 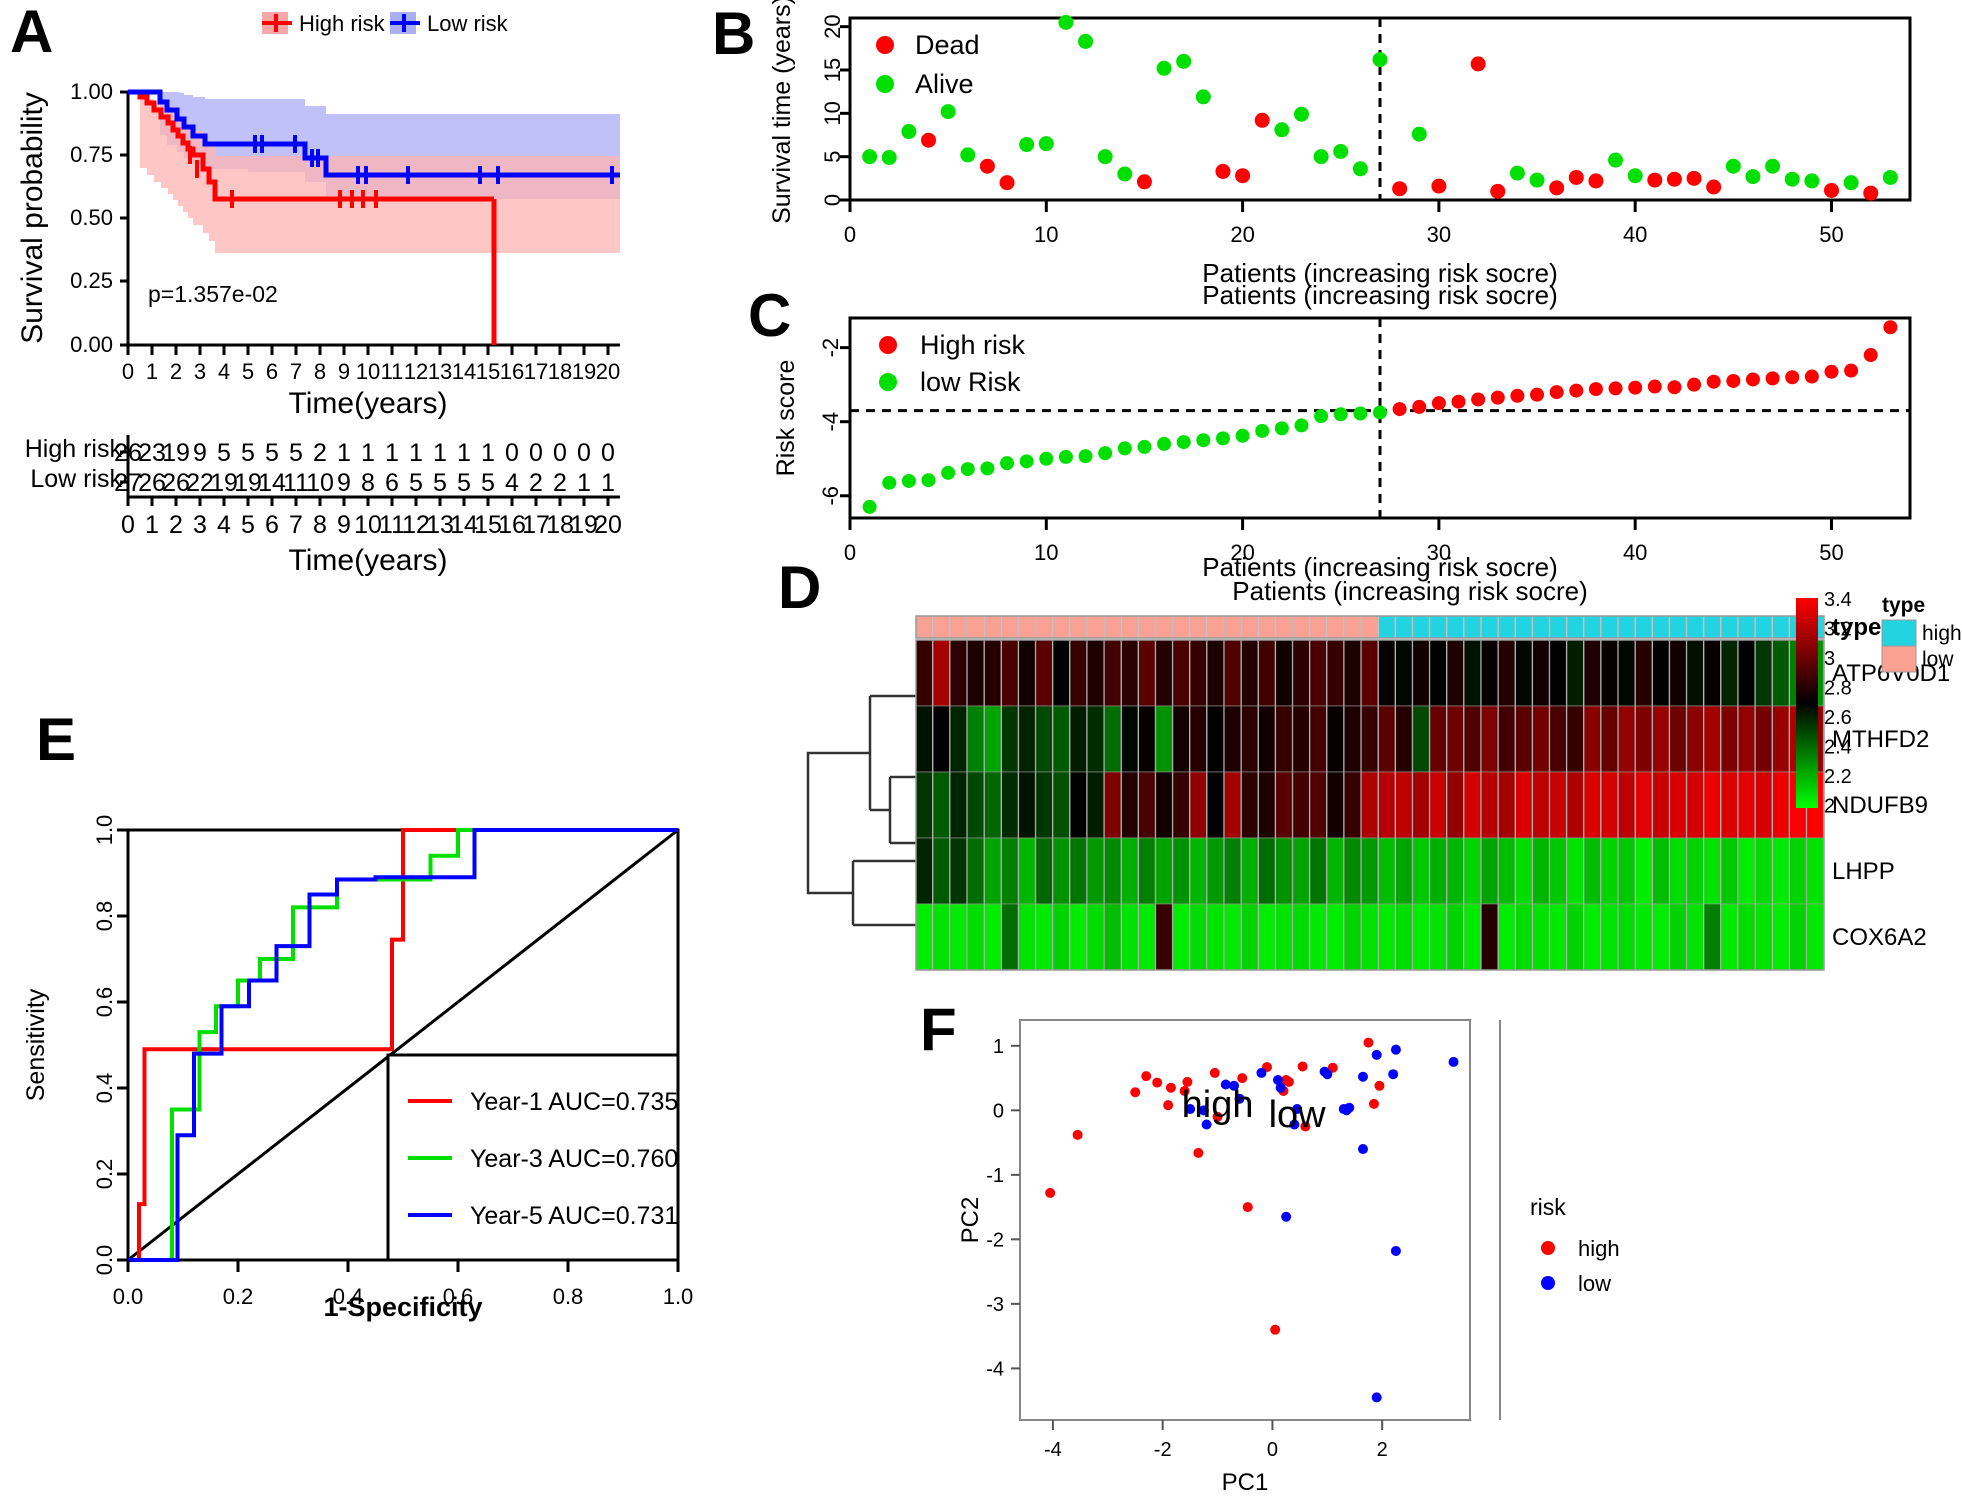 What do you see at coordinates (1298, 1115) in the screenshot?
I see `panel-f-cluster-label: low` at bounding box center [1298, 1115].